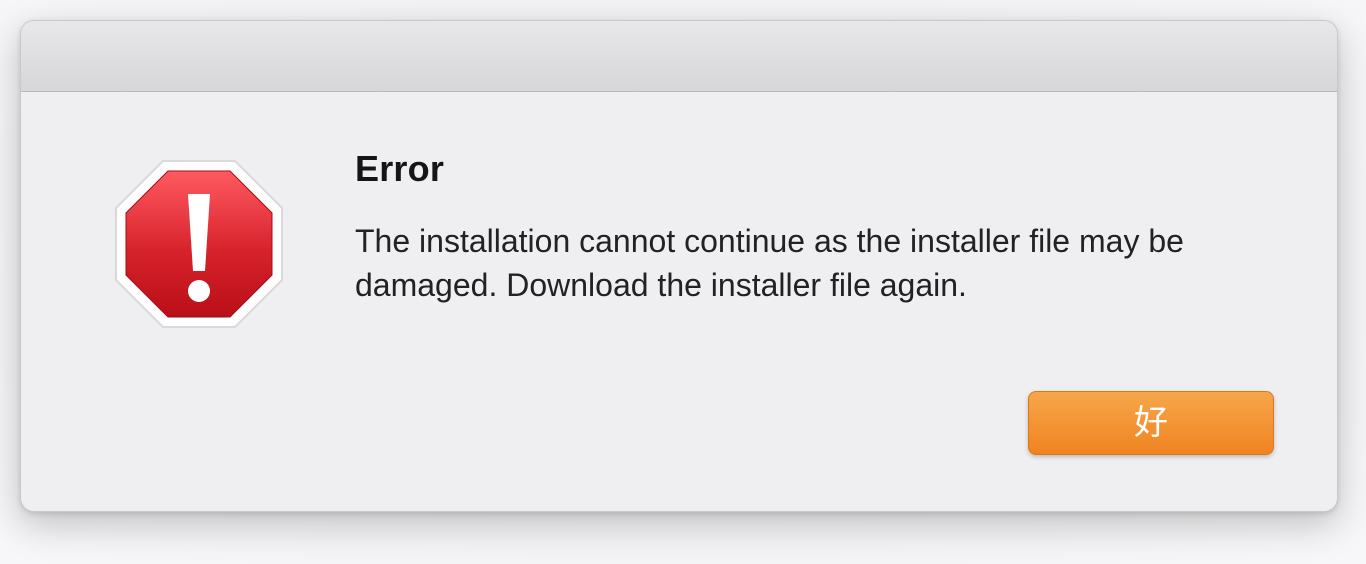  I want to click on dialog-titlebar, so click(679, 56).